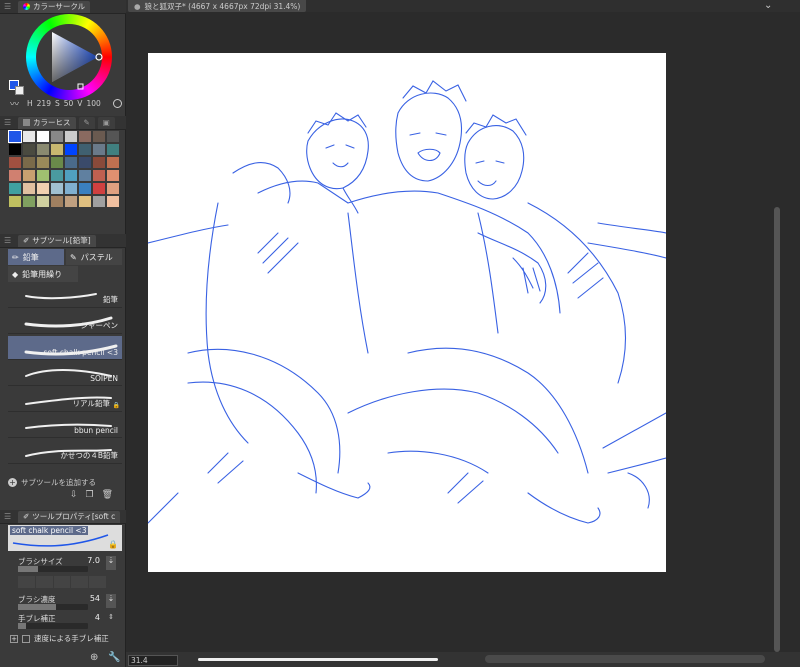  What do you see at coordinates (59, 638) in the screenshot?
I see `speed-stabilization-row: + 速度による手ブレ補正` at bounding box center [59, 638].